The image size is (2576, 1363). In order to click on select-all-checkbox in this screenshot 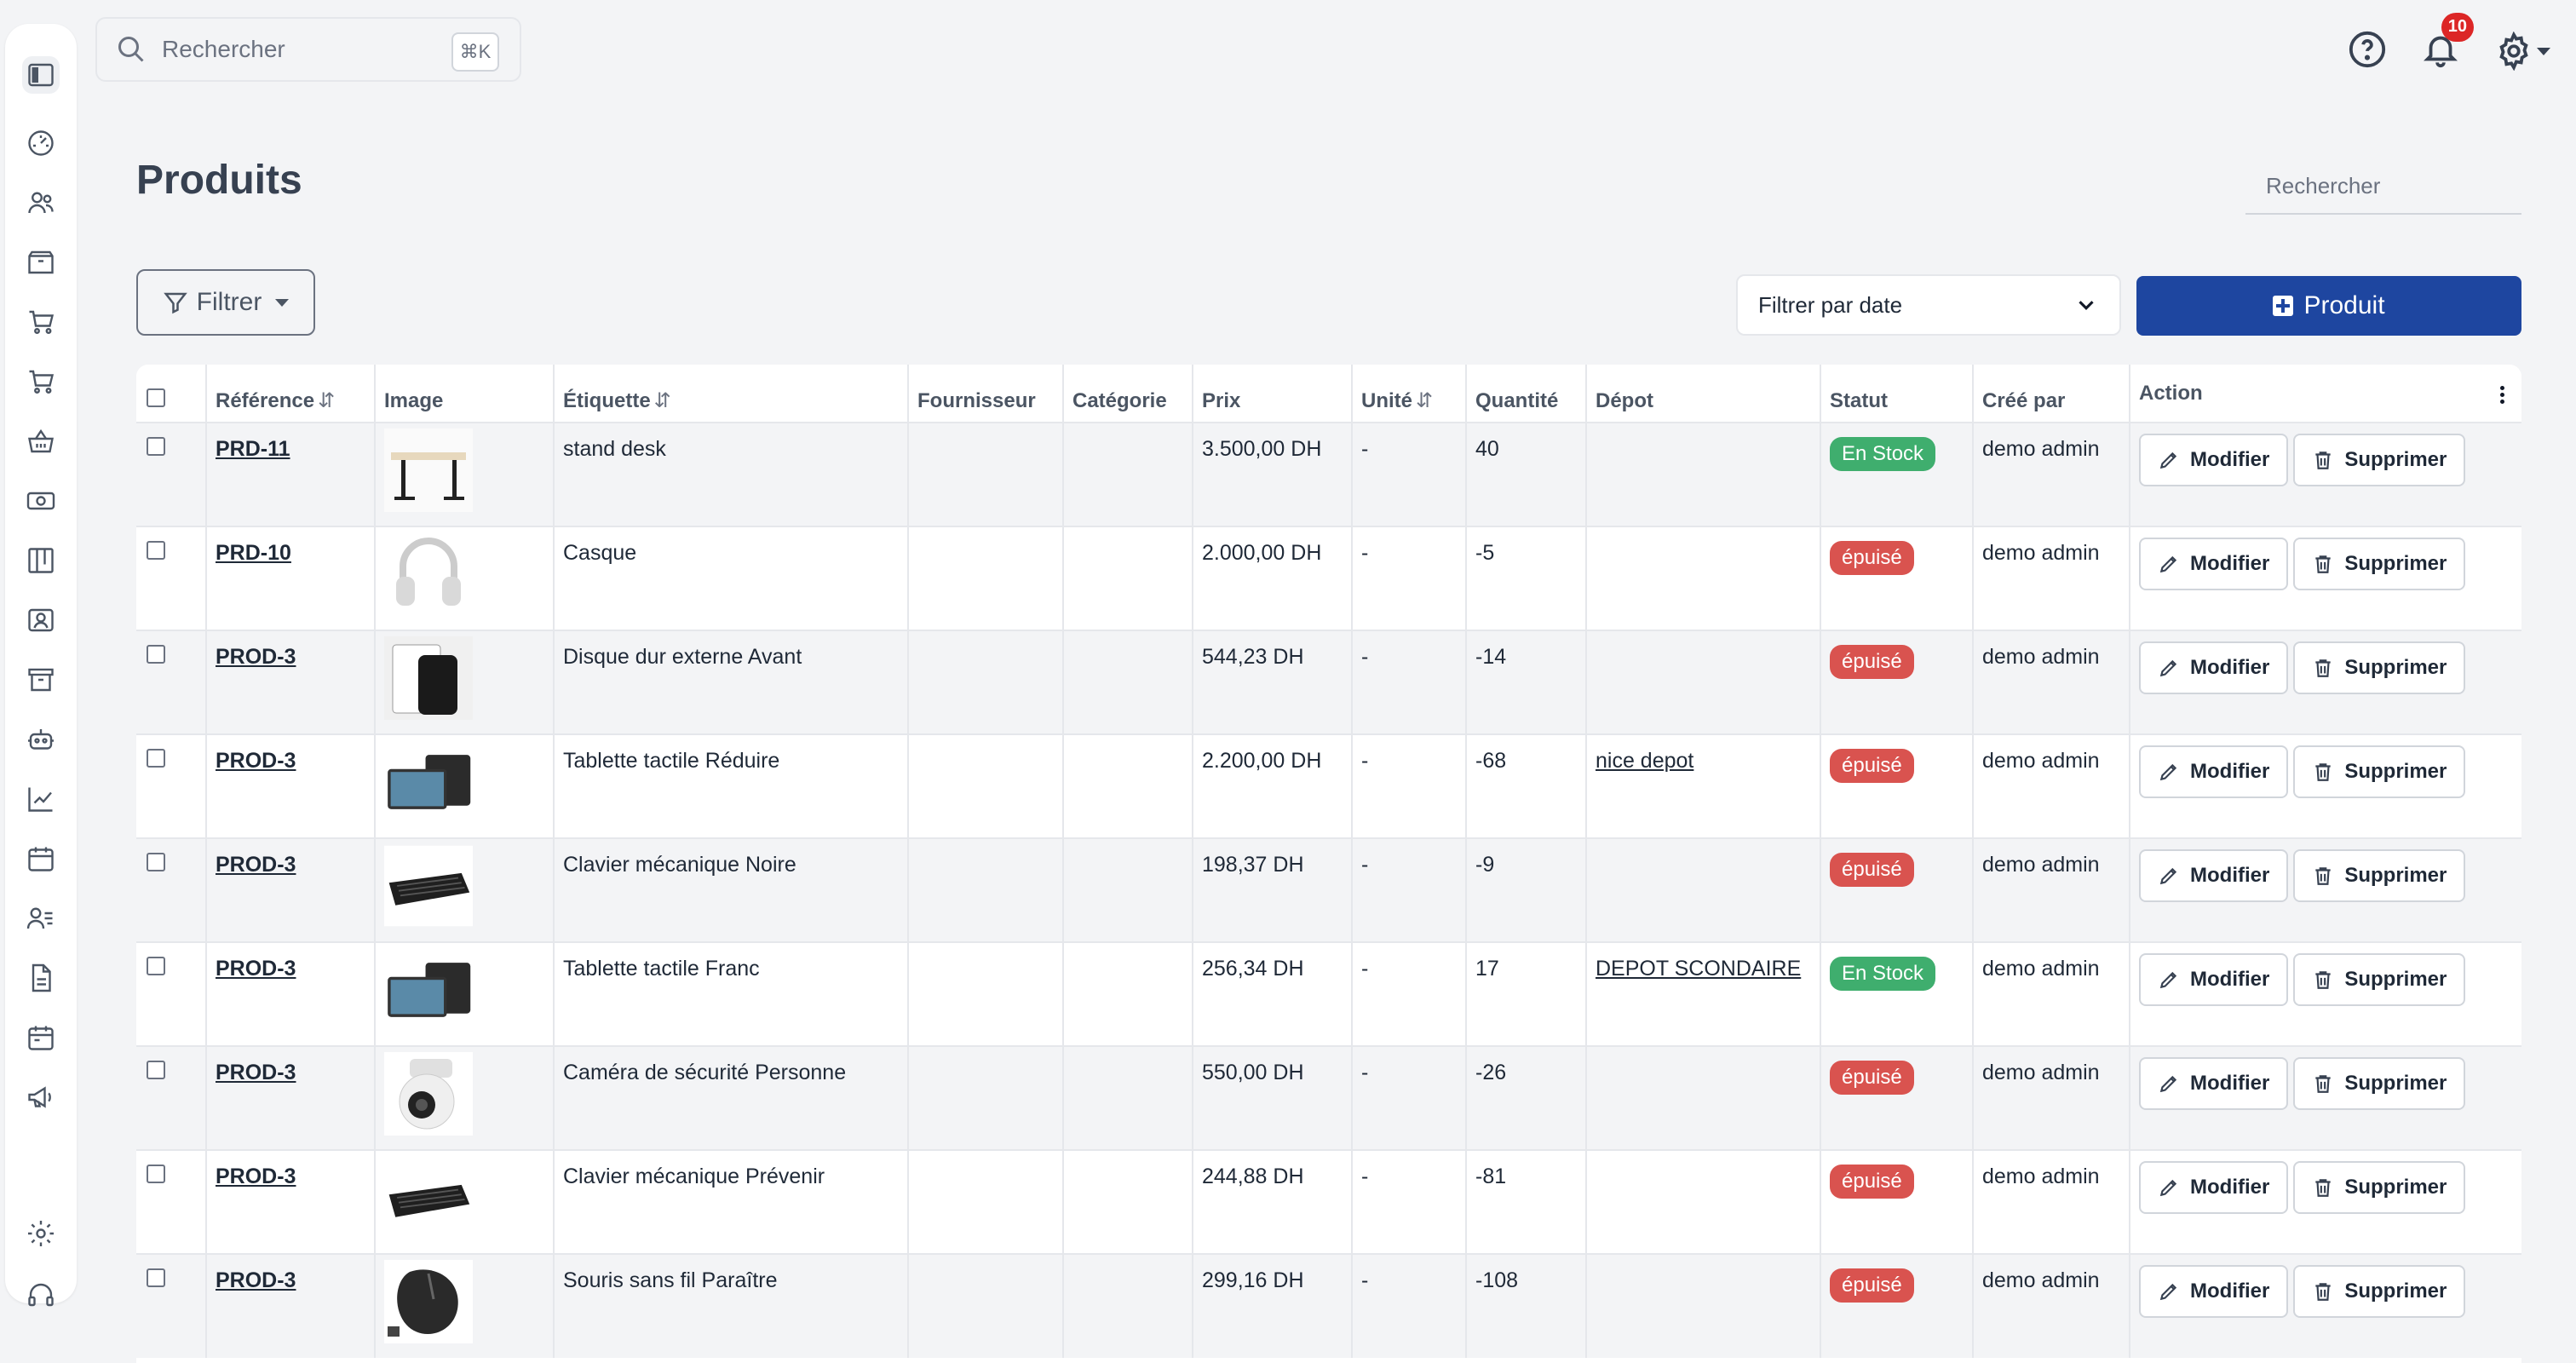, I will do `click(156, 398)`.